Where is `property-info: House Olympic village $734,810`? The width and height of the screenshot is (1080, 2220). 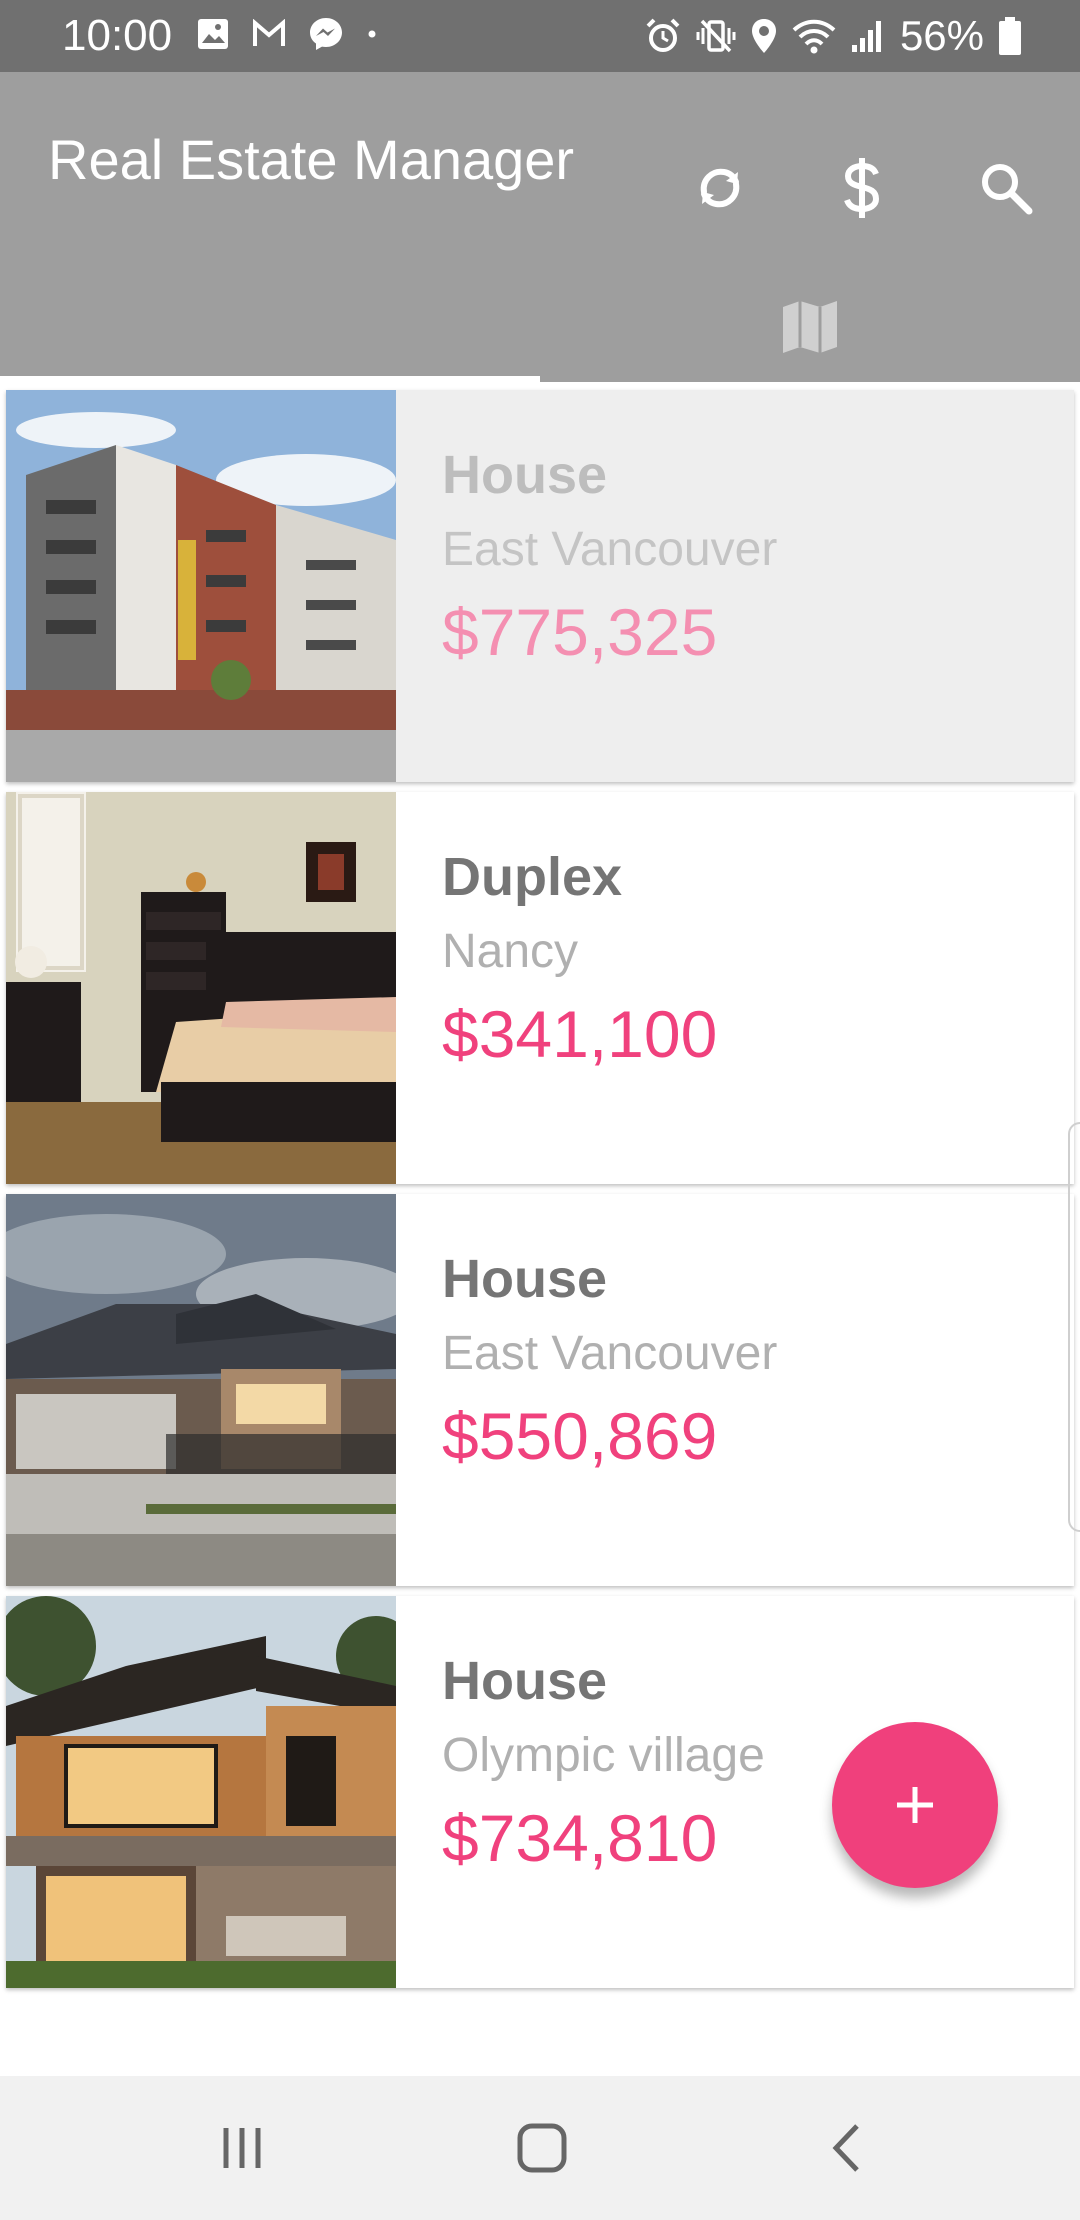
property-info: House Olympic village $734,810 is located at coordinates (603, 1763).